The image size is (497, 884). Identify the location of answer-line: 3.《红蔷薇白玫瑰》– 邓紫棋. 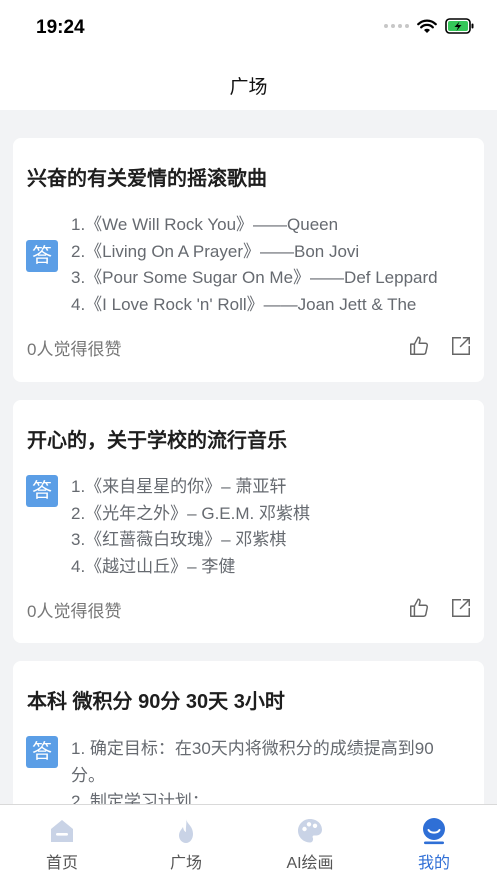
(179, 539).